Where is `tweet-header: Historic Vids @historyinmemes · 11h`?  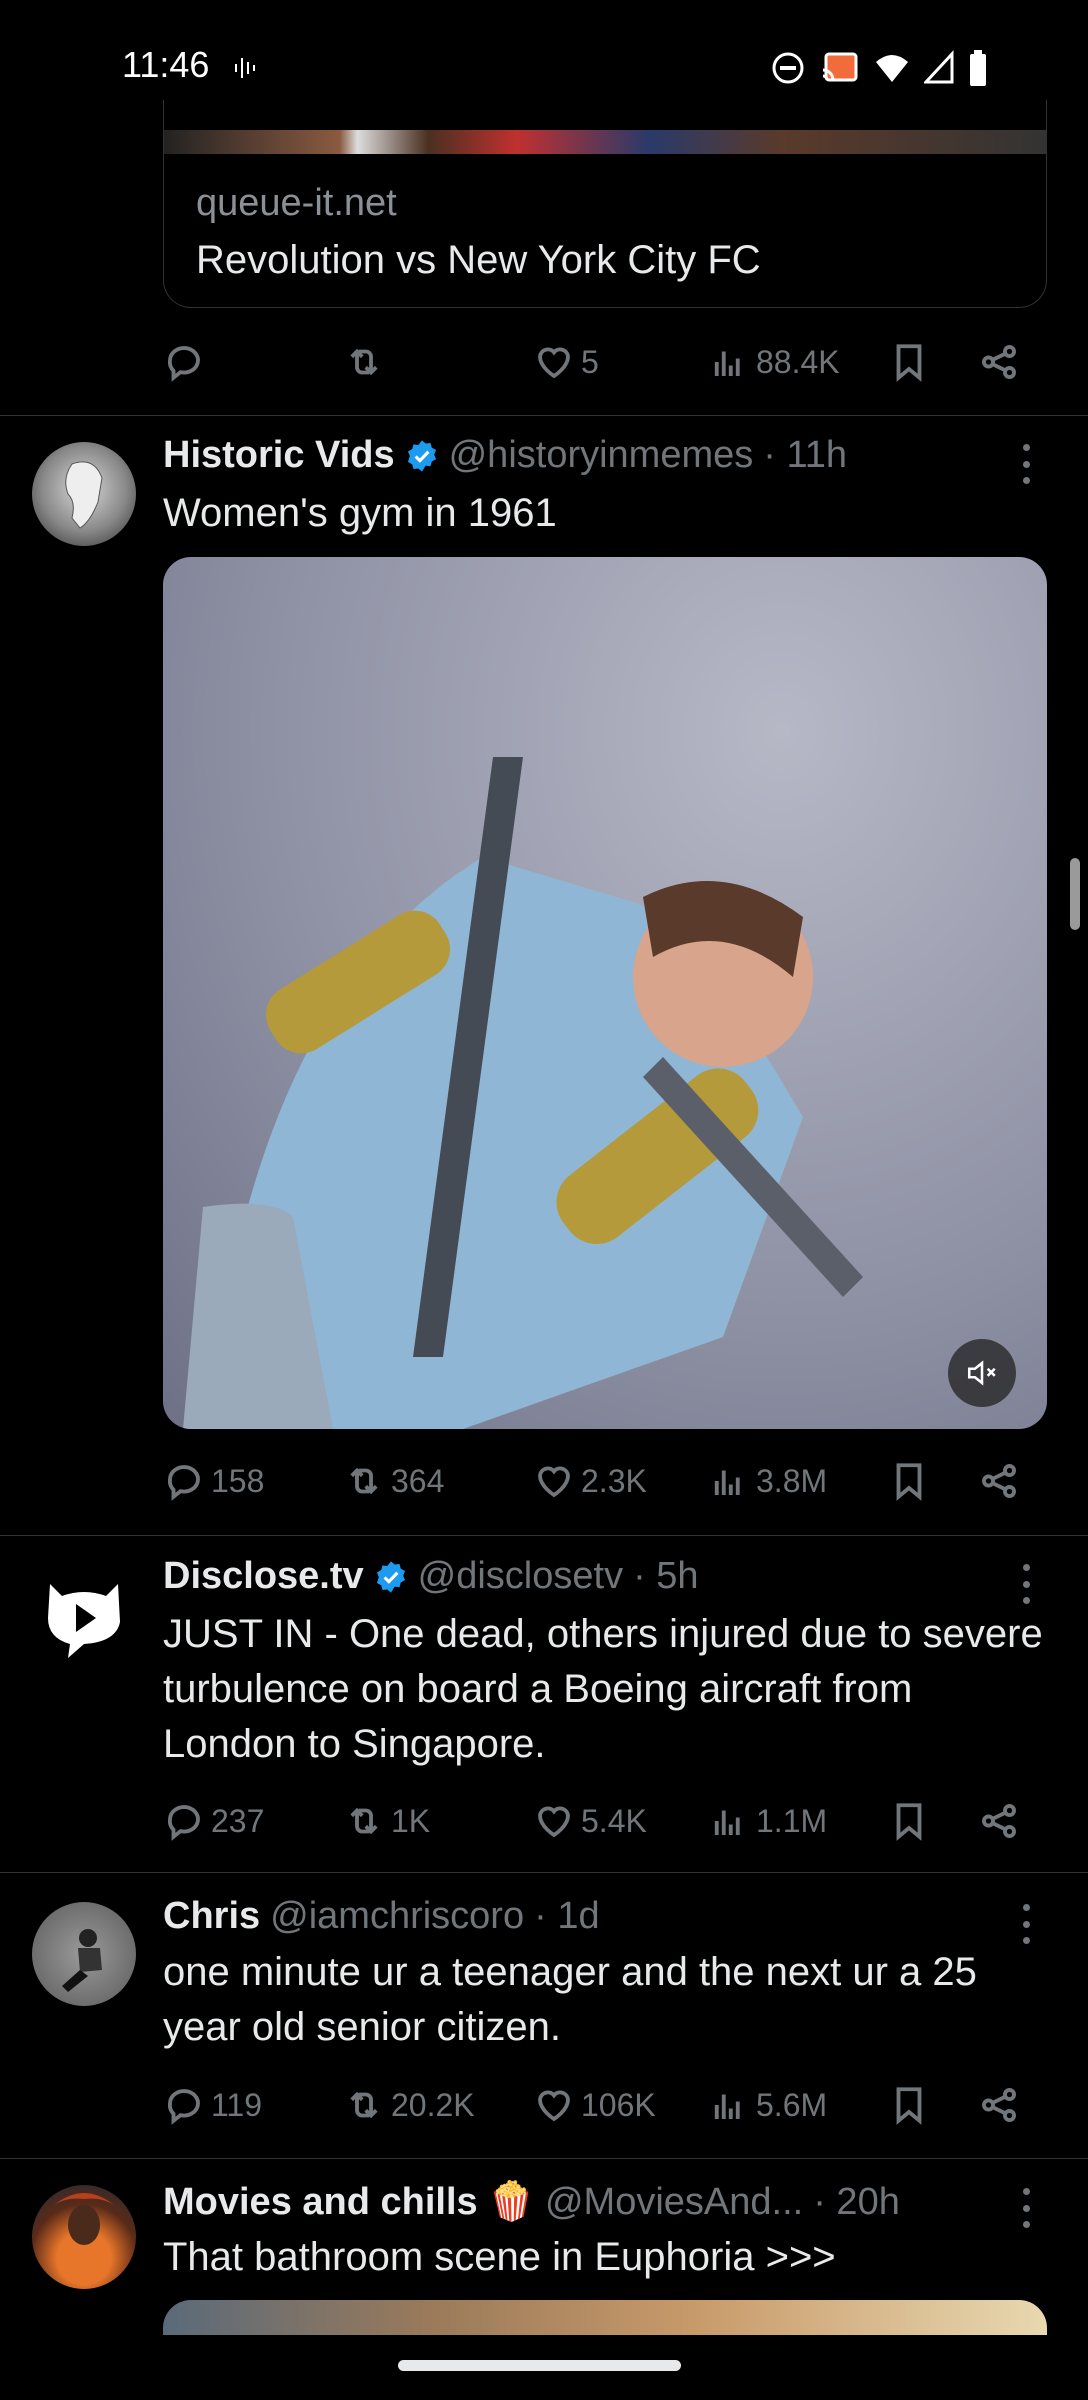
tweet-header: Historic Vids @historyinmemes · 11h is located at coordinates (505, 455).